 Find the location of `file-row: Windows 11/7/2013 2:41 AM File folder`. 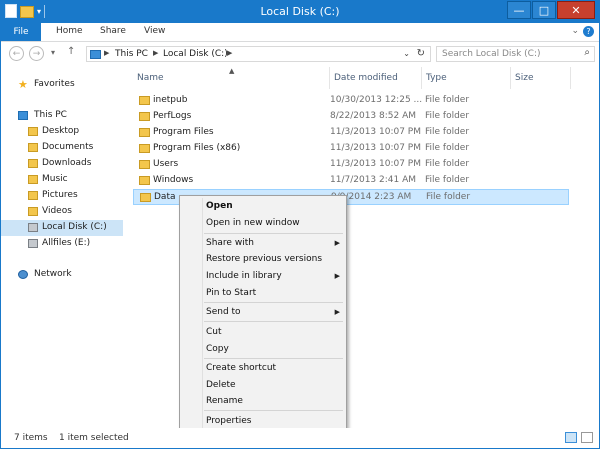

file-row: Windows 11/7/2013 2:41 AM File folder is located at coordinates (351, 181).